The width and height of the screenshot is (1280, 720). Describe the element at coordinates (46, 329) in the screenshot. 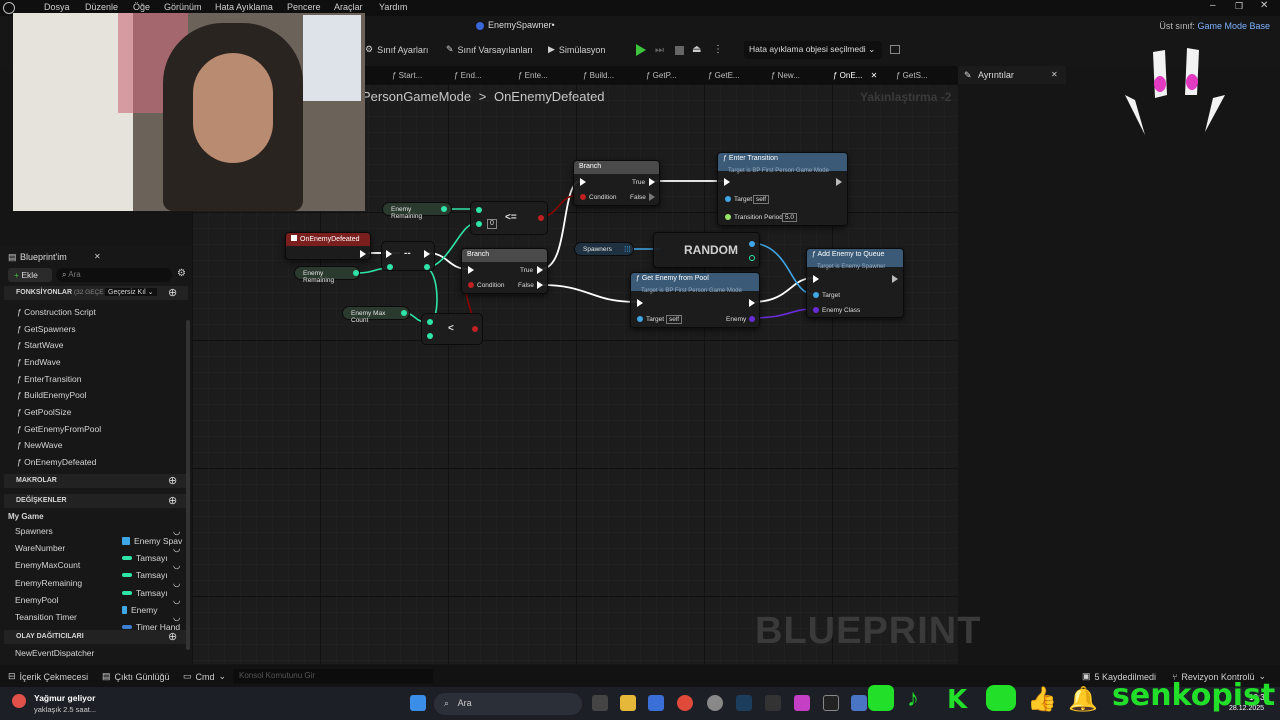

I see `function-item: ƒ GetSpawners` at that location.